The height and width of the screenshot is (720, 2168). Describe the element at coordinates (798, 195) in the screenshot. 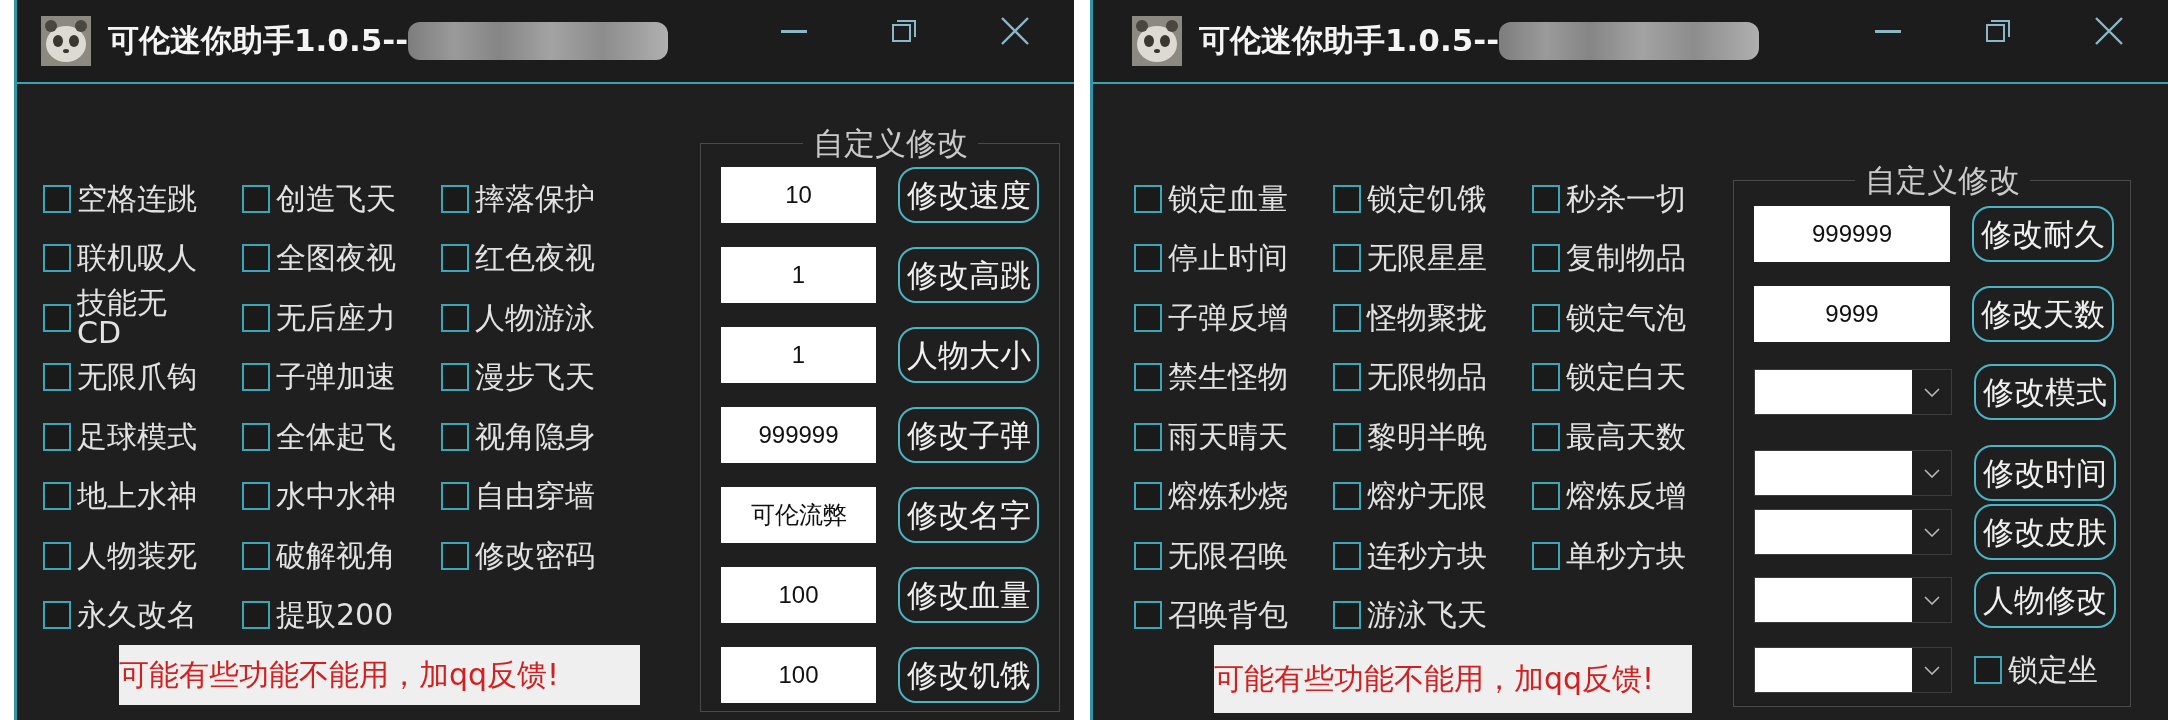

I see `text-input: 10` at that location.